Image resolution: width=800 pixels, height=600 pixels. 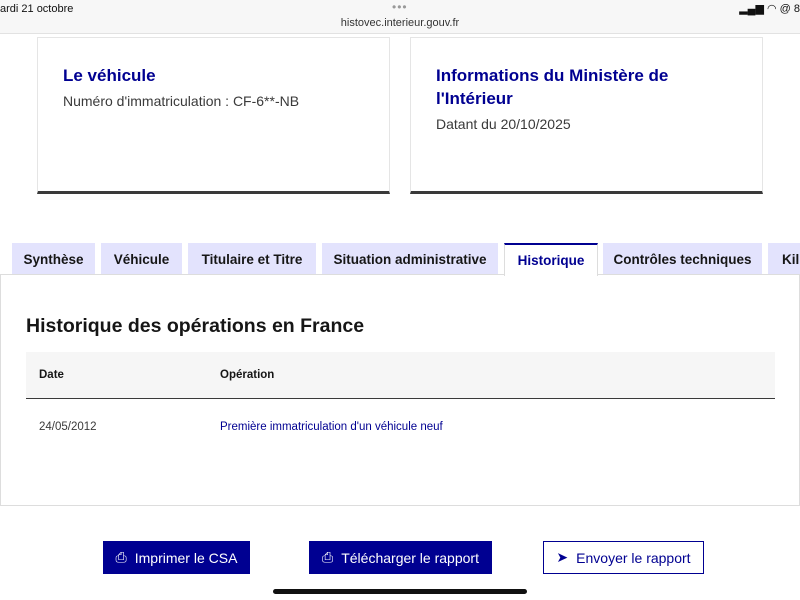 I want to click on table-header: Date Opération, so click(x=400, y=375).